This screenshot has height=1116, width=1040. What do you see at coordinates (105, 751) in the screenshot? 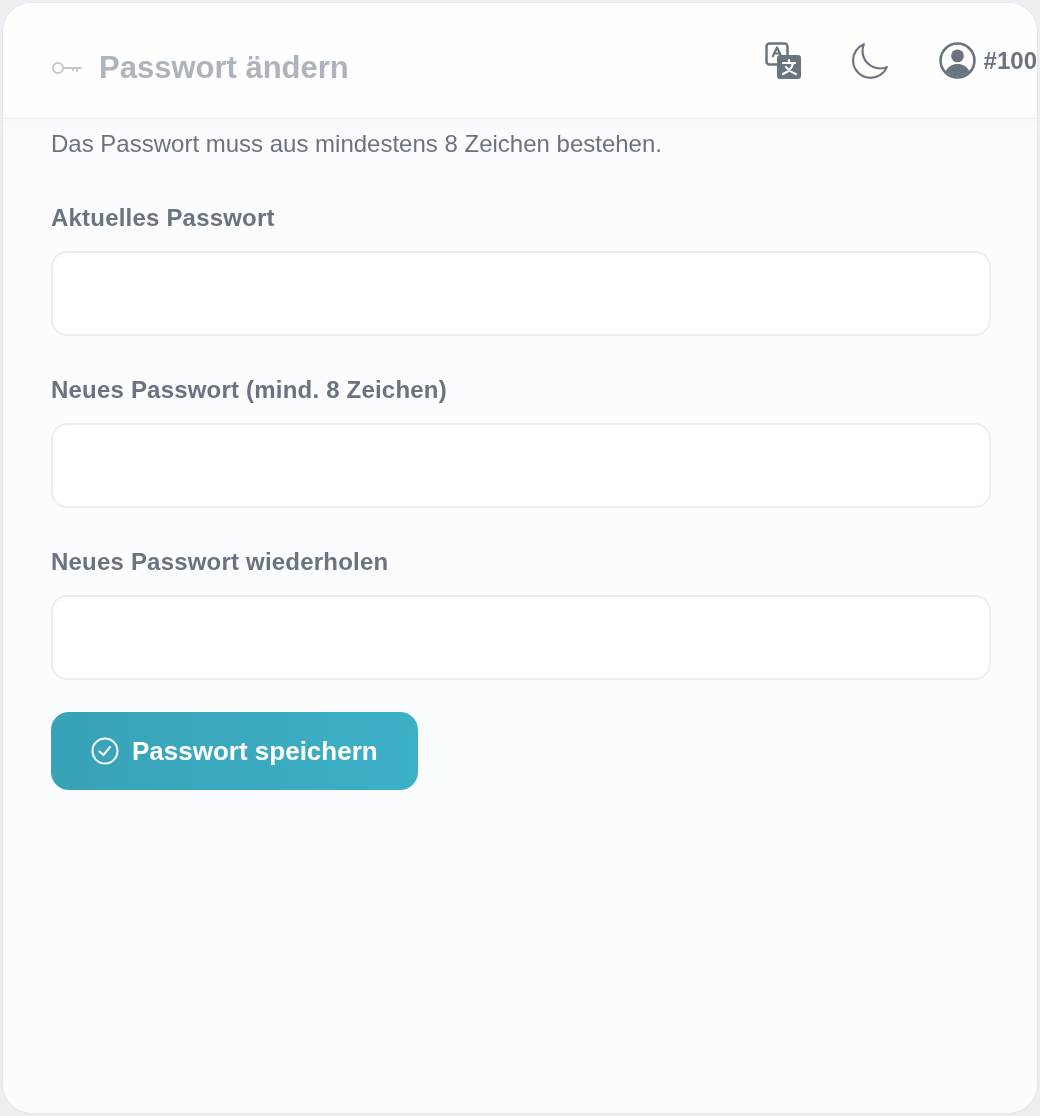
I see `check-circle-icon` at bounding box center [105, 751].